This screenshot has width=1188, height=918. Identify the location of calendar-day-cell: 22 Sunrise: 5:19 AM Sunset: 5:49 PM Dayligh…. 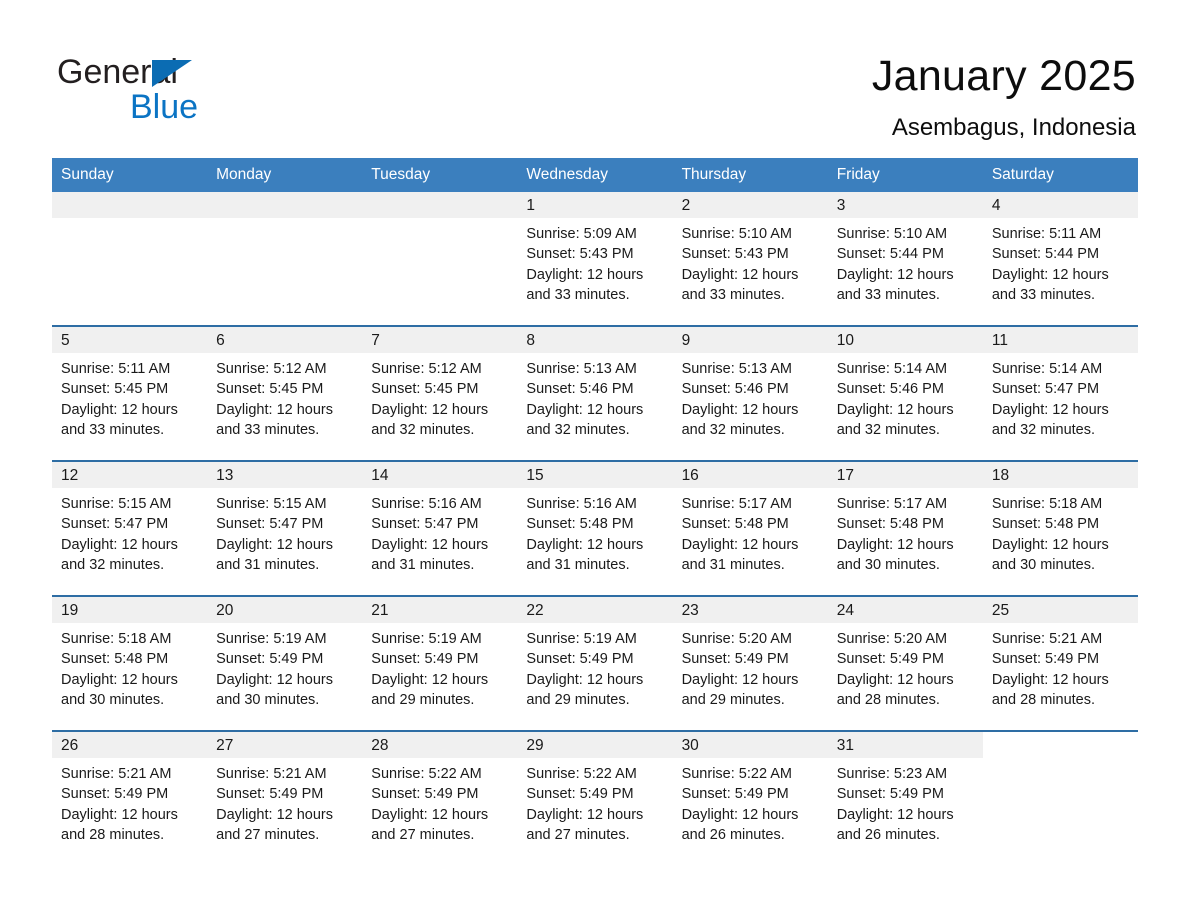
(595, 663).